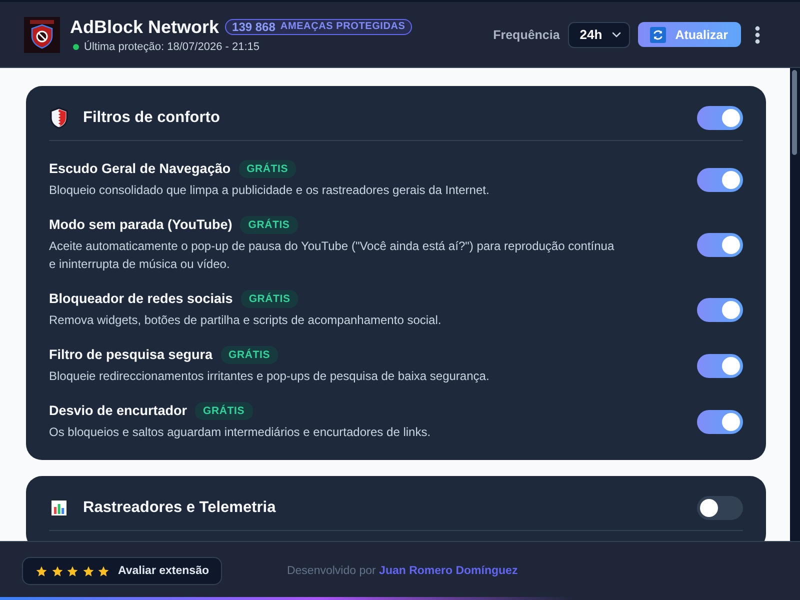 The height and width of the screenshot is (600, 800). Describe the element at coordinates (140, 169) in the screenshot. I see `filter-name: Escudo Geral de Navegação` at that location.